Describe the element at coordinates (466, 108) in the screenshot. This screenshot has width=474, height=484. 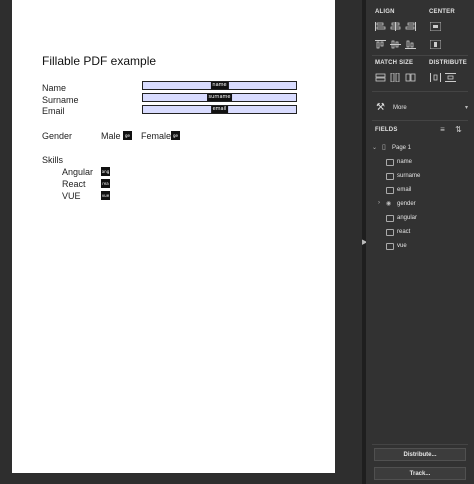
I see `chevron-down-icon: ▾` at that location.